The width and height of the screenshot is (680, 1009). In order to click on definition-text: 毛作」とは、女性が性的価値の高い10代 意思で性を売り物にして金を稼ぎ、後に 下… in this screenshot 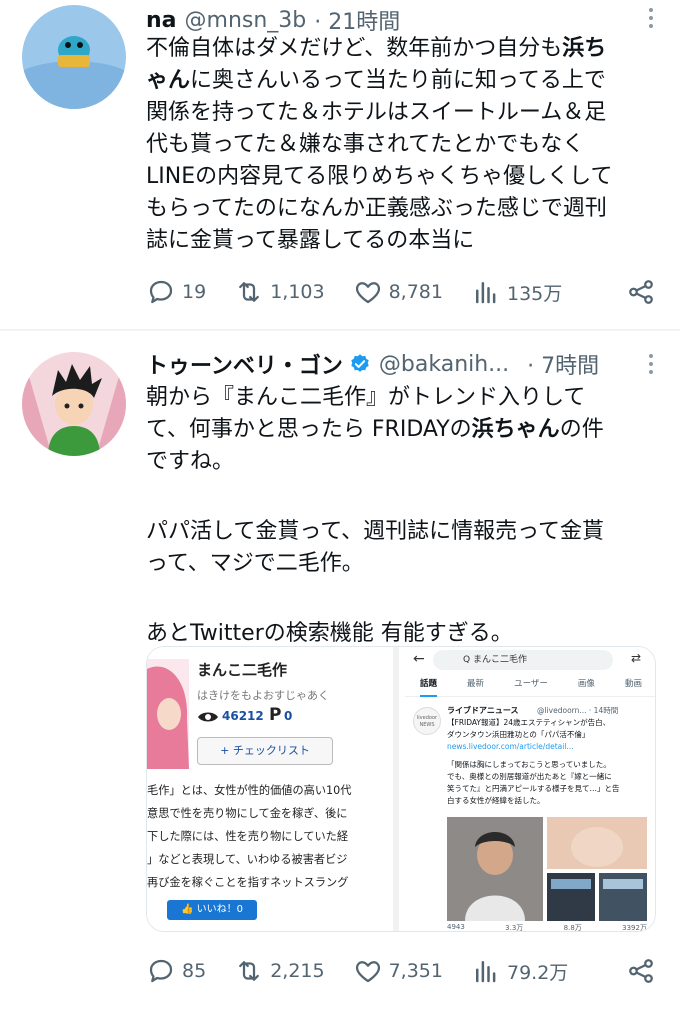, I will do `click(249, 836)`.